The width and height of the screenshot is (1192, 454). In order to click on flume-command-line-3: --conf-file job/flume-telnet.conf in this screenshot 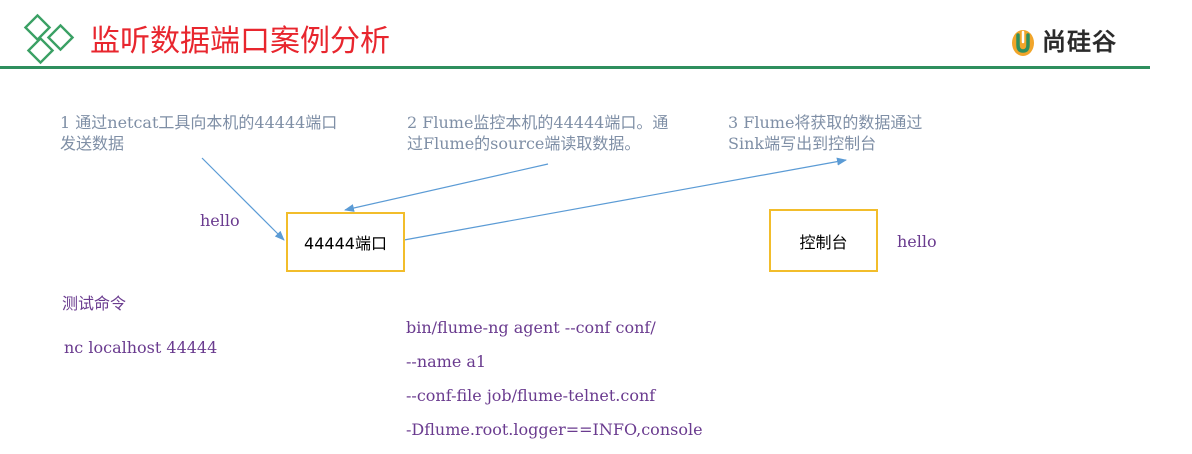, I will do `click(531, 395)`.